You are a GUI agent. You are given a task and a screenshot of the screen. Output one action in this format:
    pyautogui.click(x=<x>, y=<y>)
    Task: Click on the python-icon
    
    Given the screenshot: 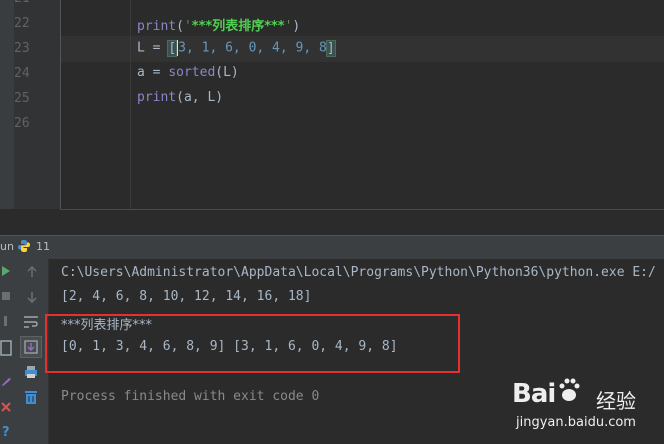 What is the action you would take?
    pyautogui.click(x=24, y=246)
    